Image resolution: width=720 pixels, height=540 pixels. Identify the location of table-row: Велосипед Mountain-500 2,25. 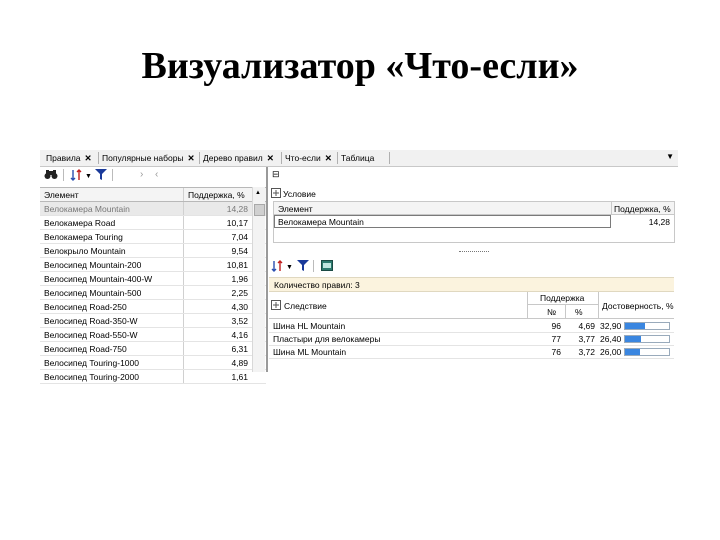
(153, 293).